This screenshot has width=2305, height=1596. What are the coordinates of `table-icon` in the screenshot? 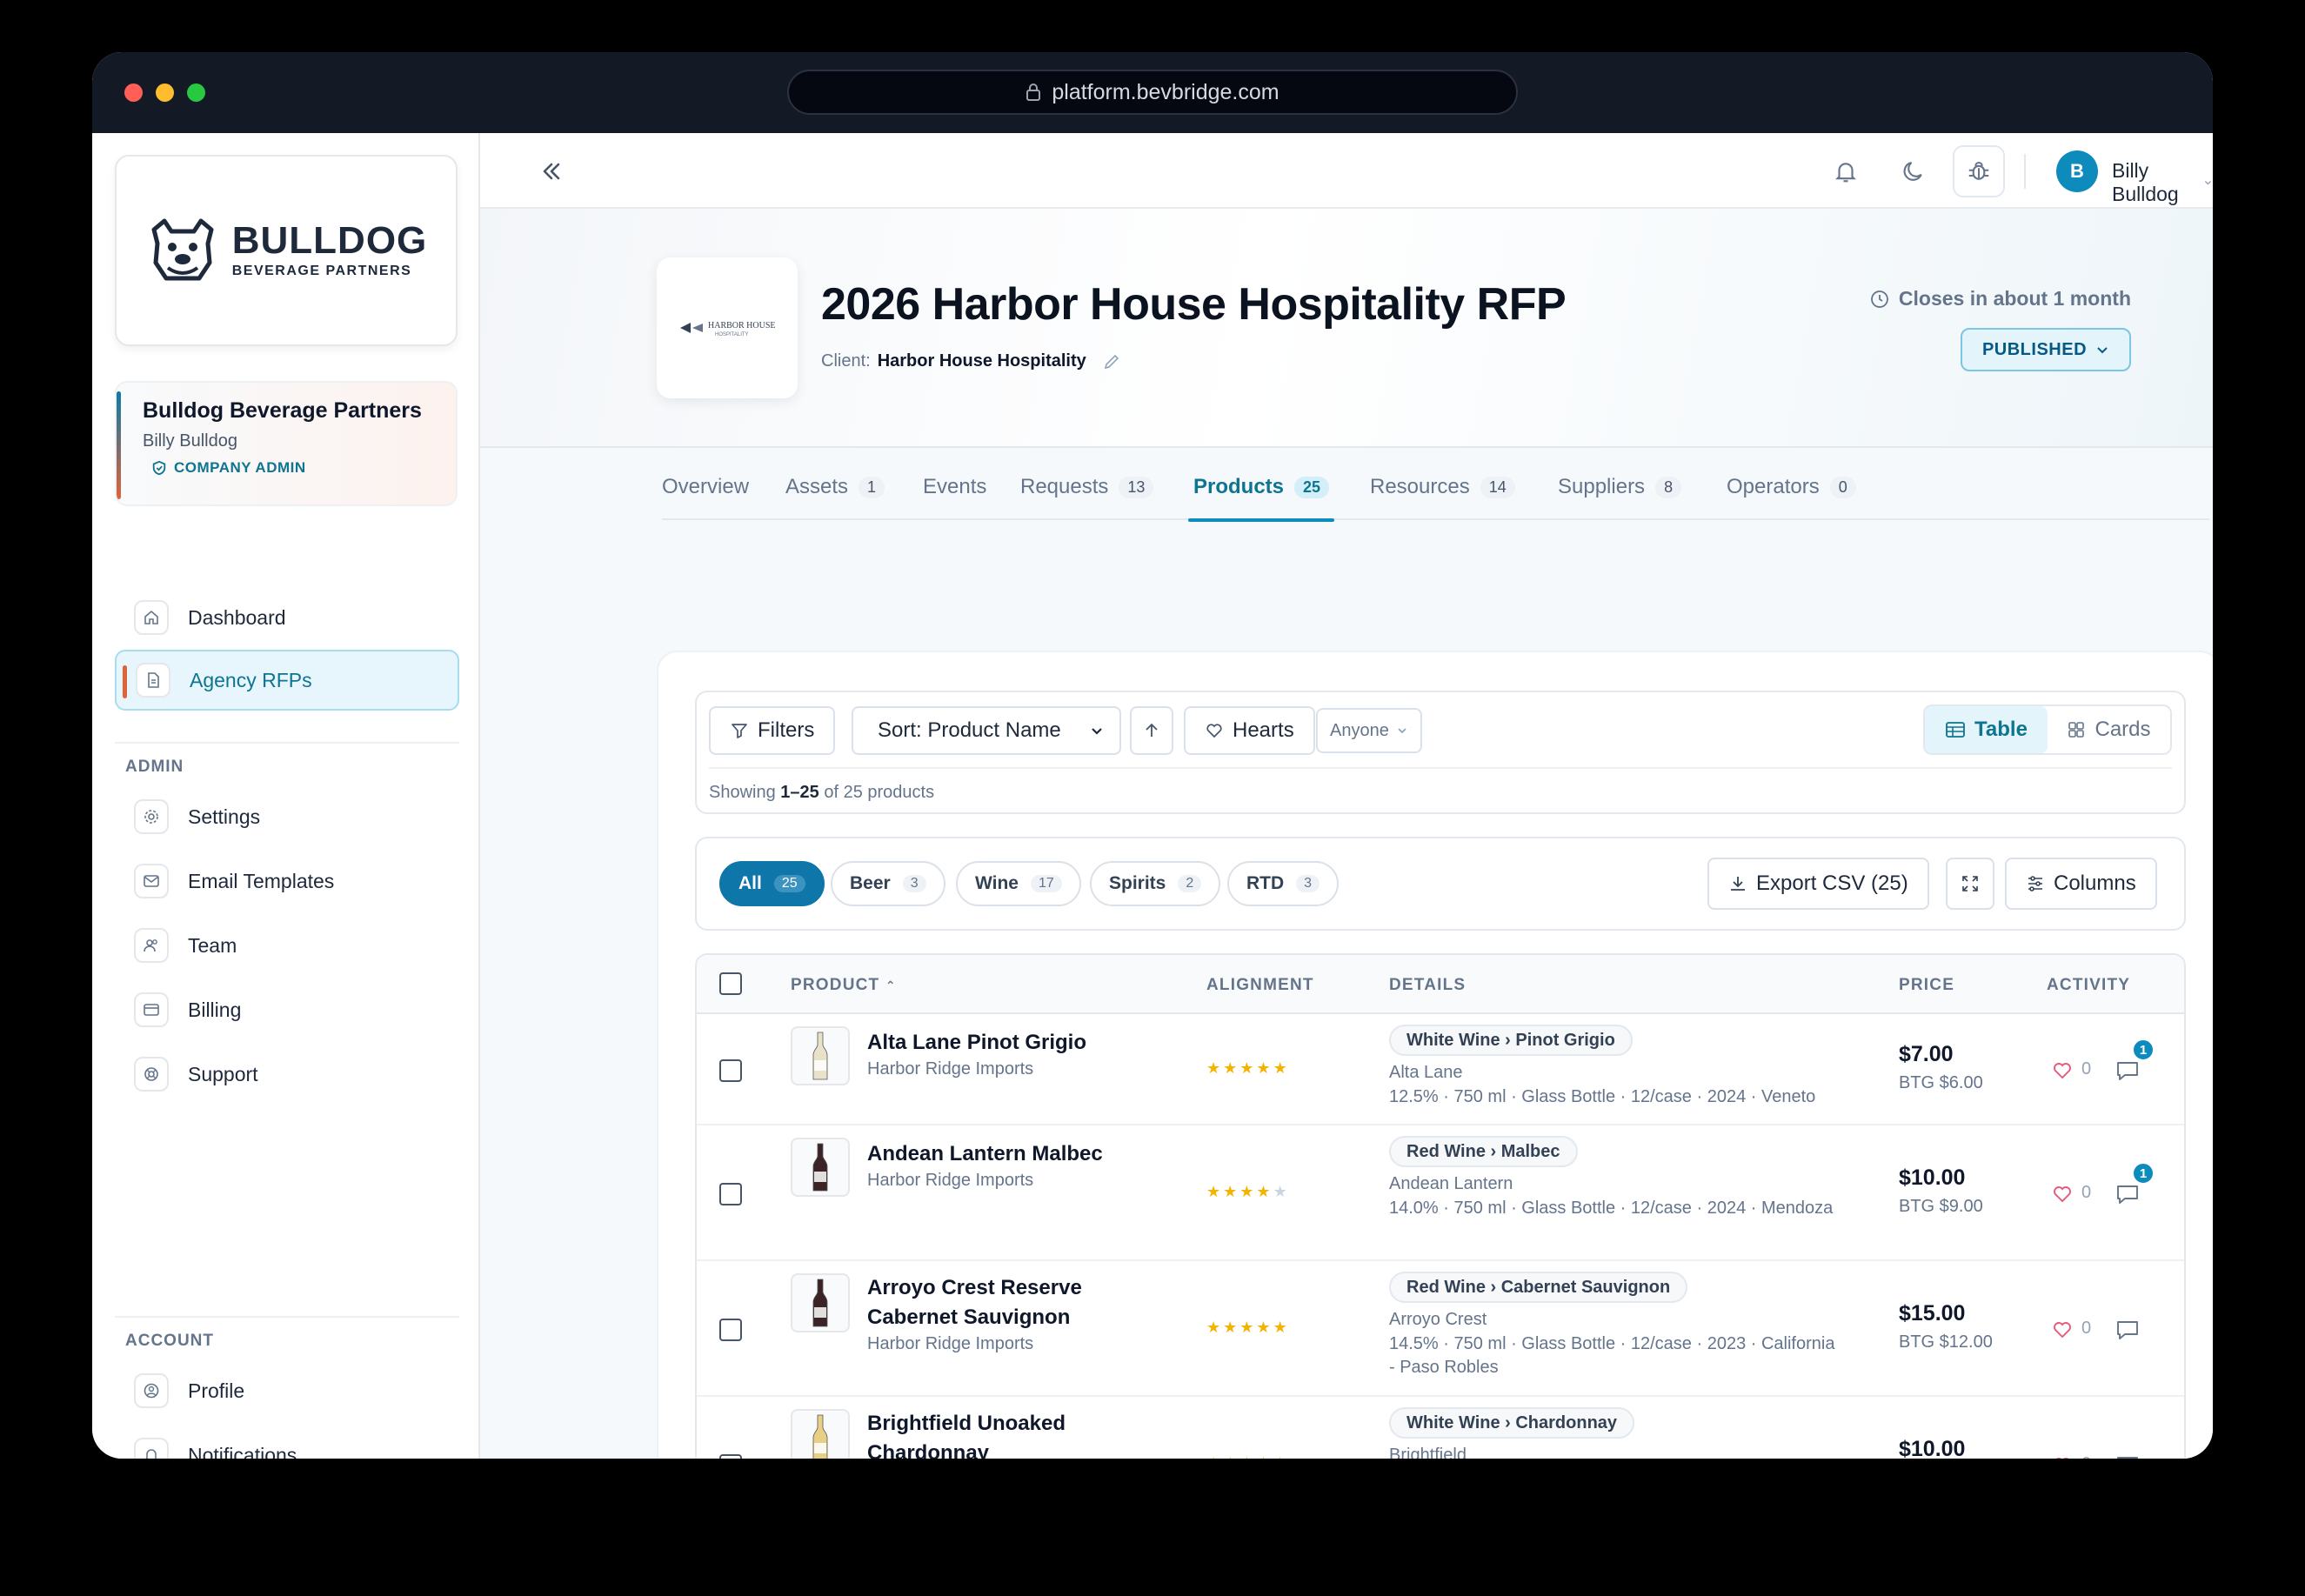 It's located at (1955, 730).